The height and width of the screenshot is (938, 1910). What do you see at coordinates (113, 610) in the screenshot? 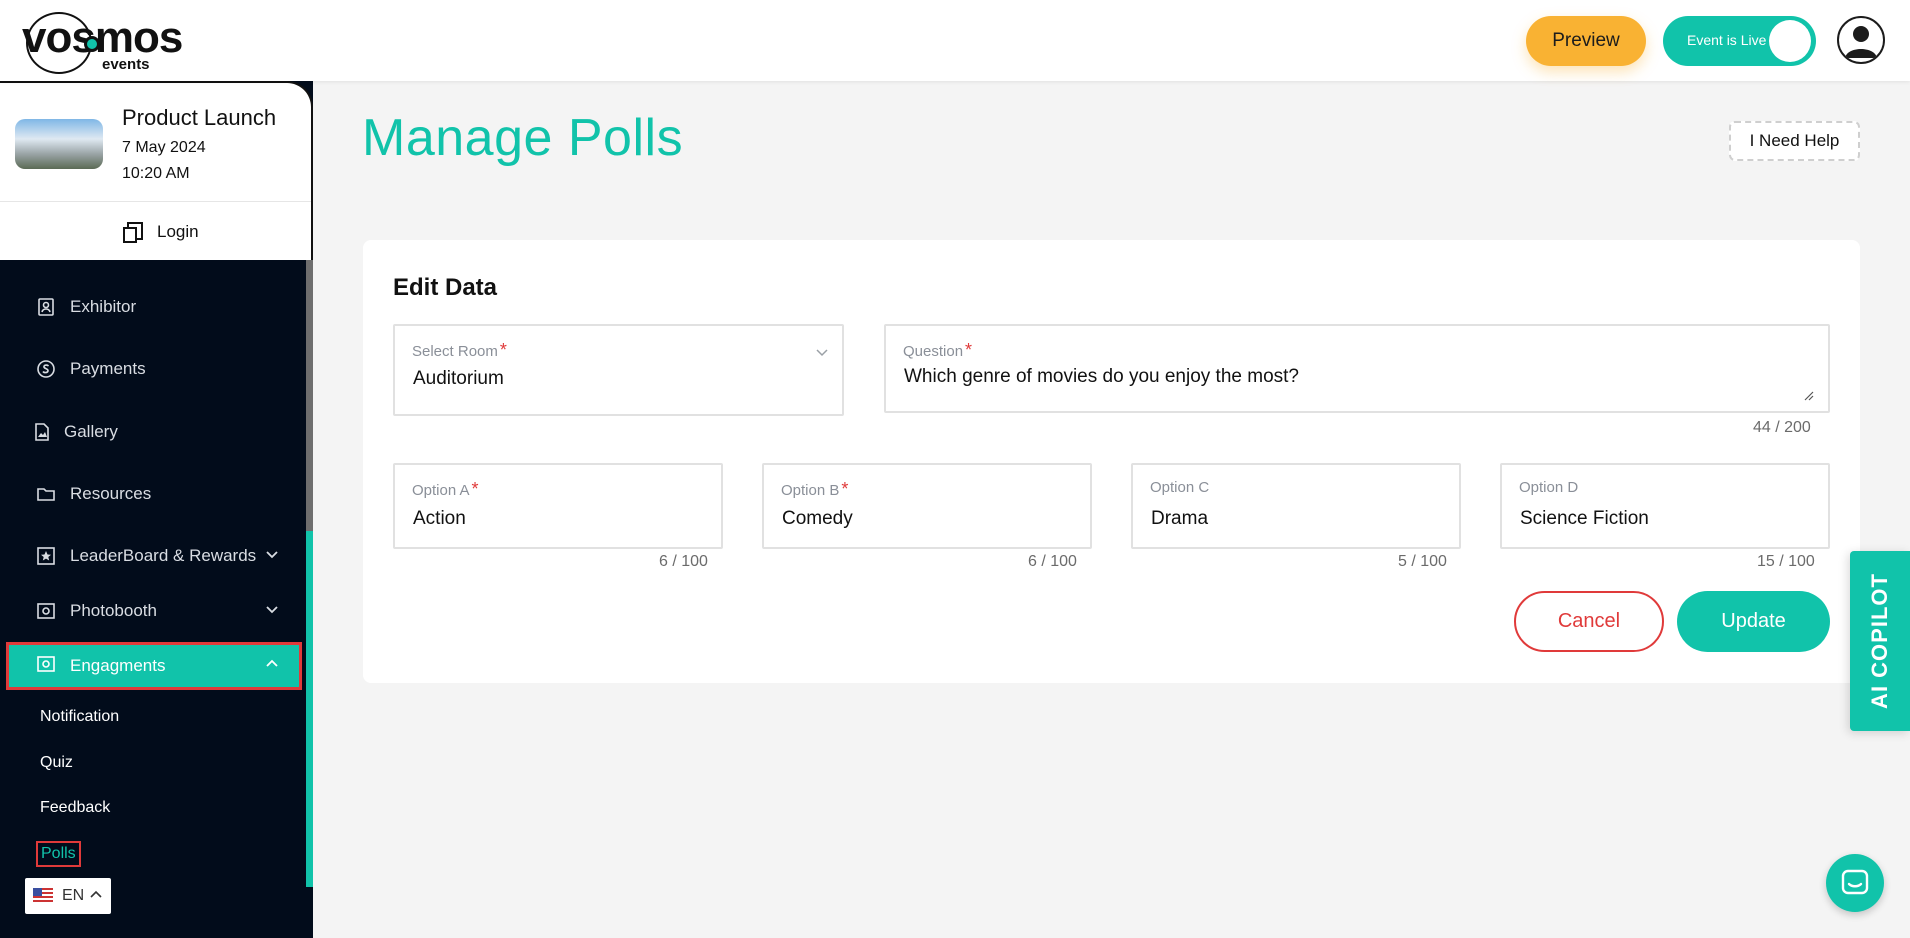
I see `sidebar-item-label: Photobooth` at bounding box center [113, 610].